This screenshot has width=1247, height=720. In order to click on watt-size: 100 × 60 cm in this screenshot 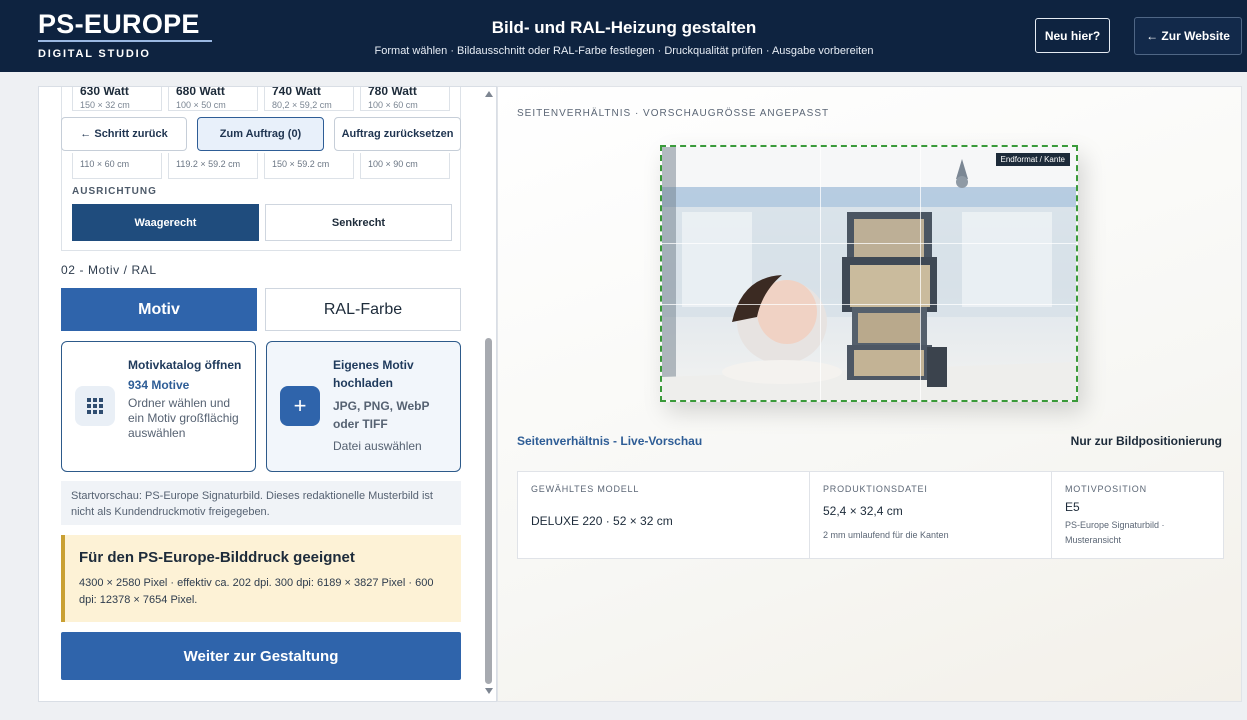, I will do `click(393, 105)`.